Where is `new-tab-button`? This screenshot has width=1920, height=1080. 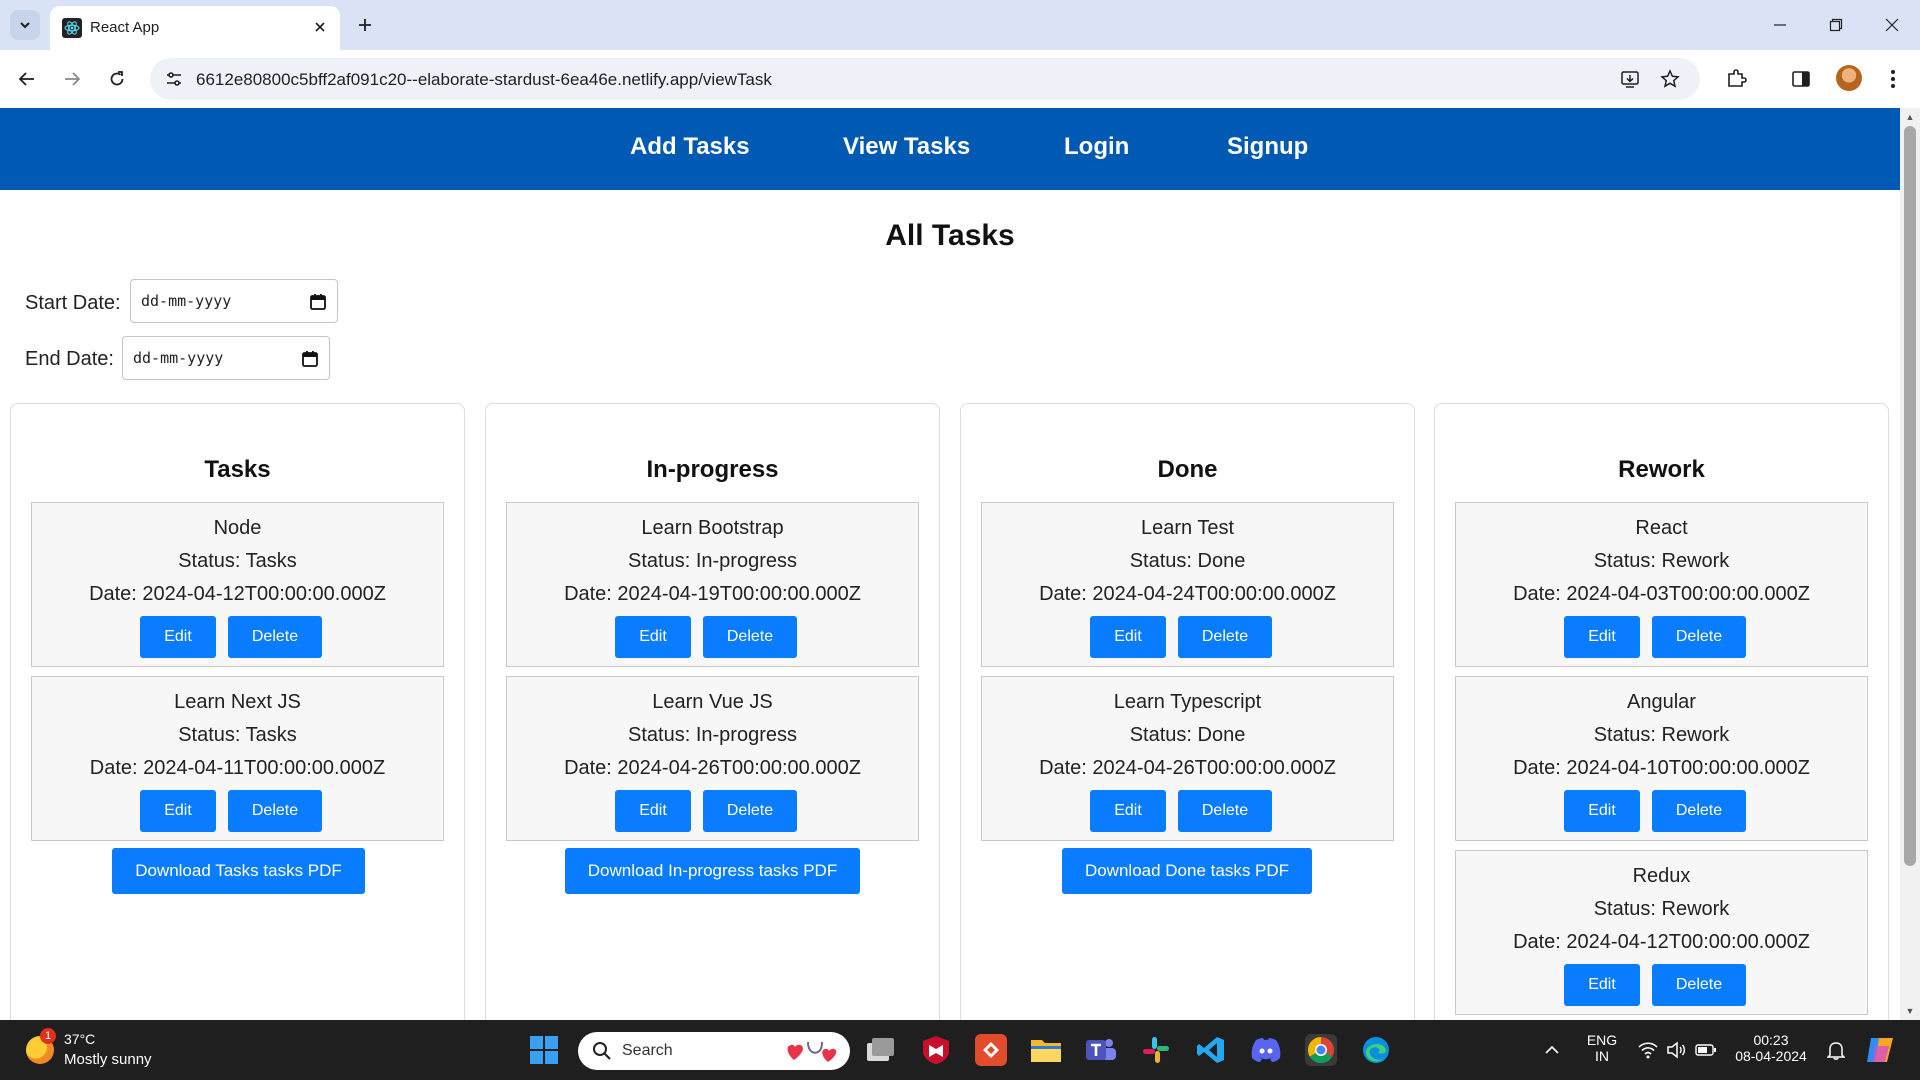
new-tab-button is located at coordinates (365, 25).